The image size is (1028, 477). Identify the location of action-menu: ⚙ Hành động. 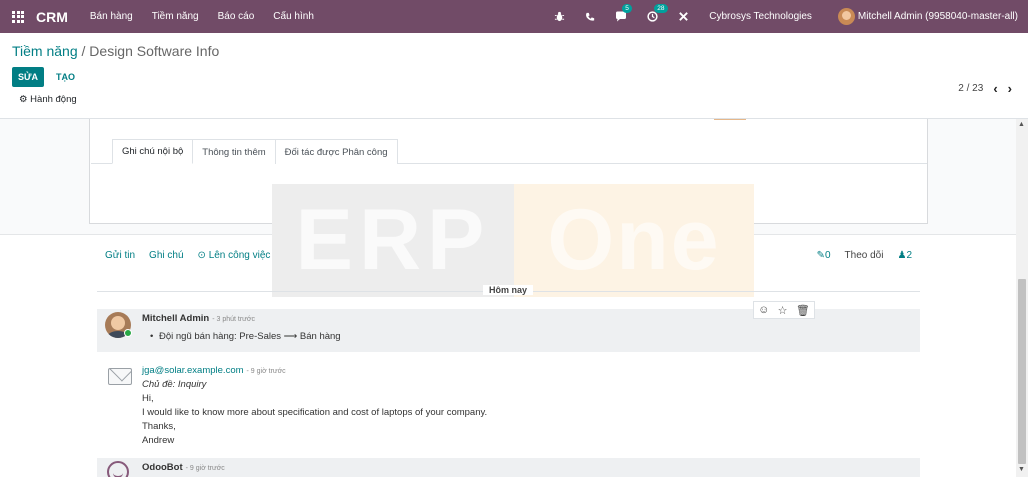
(48, 99).